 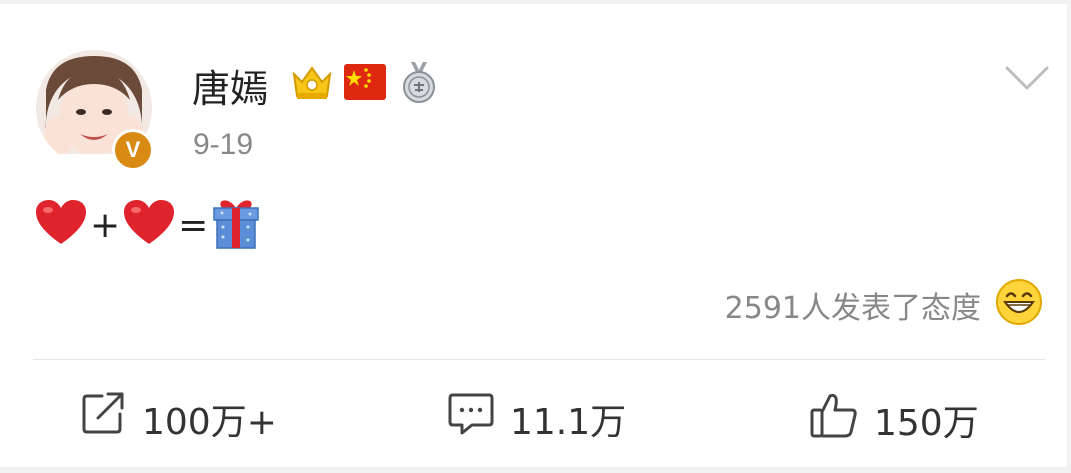 What do you see at coordinates (568, 422) in the screenshot?
I see `comment-count: 11.1万` at bounding box center [568, 422].